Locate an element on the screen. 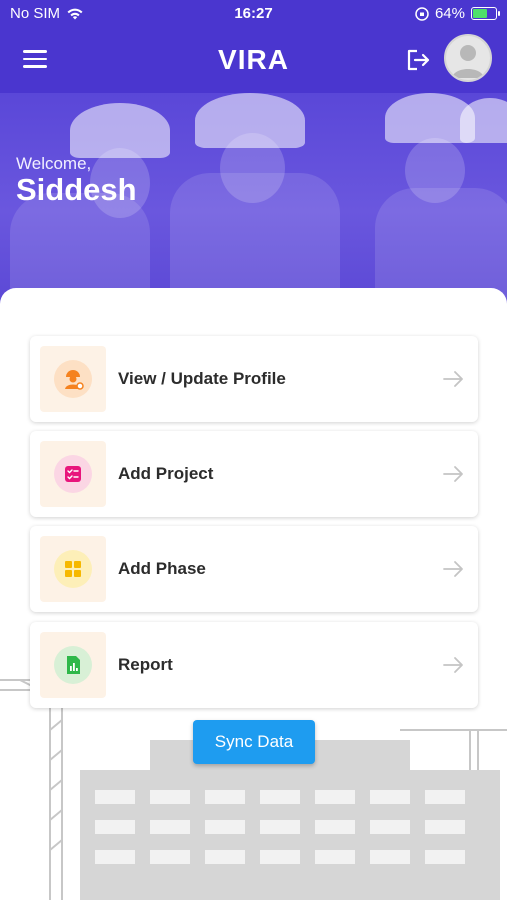 Image resolution: width=507 pixels, height=900 pixels. orientation-lock-icon is located at coordinates (422, 13).